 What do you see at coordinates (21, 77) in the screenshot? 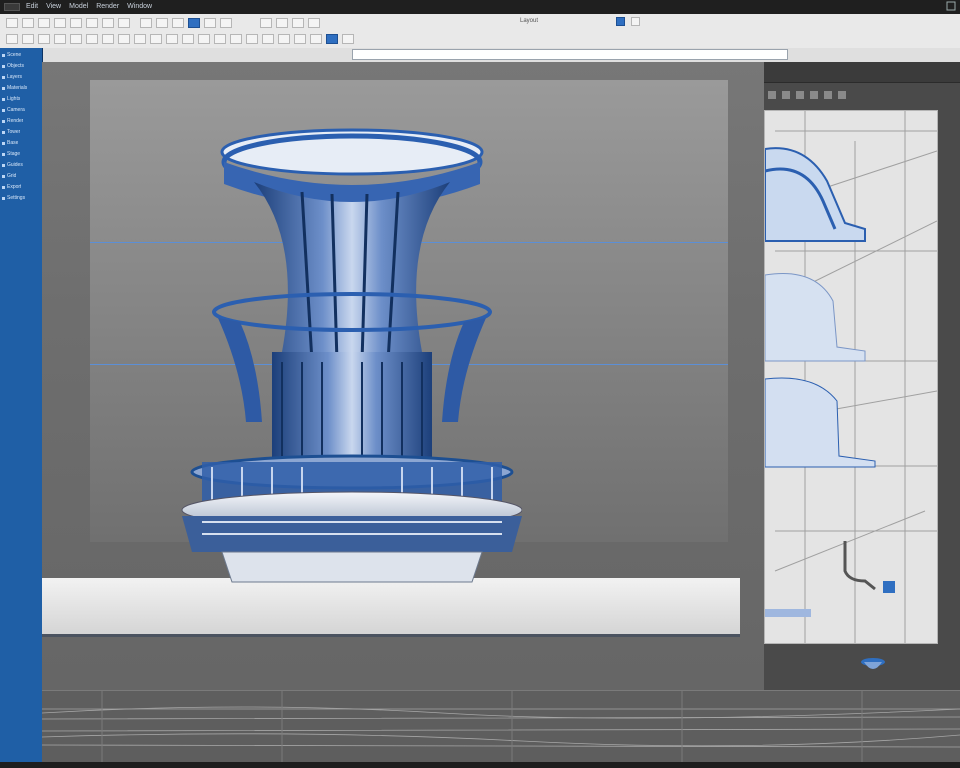
I see `outliner-item: Layers` at bounding box center [21, 77].